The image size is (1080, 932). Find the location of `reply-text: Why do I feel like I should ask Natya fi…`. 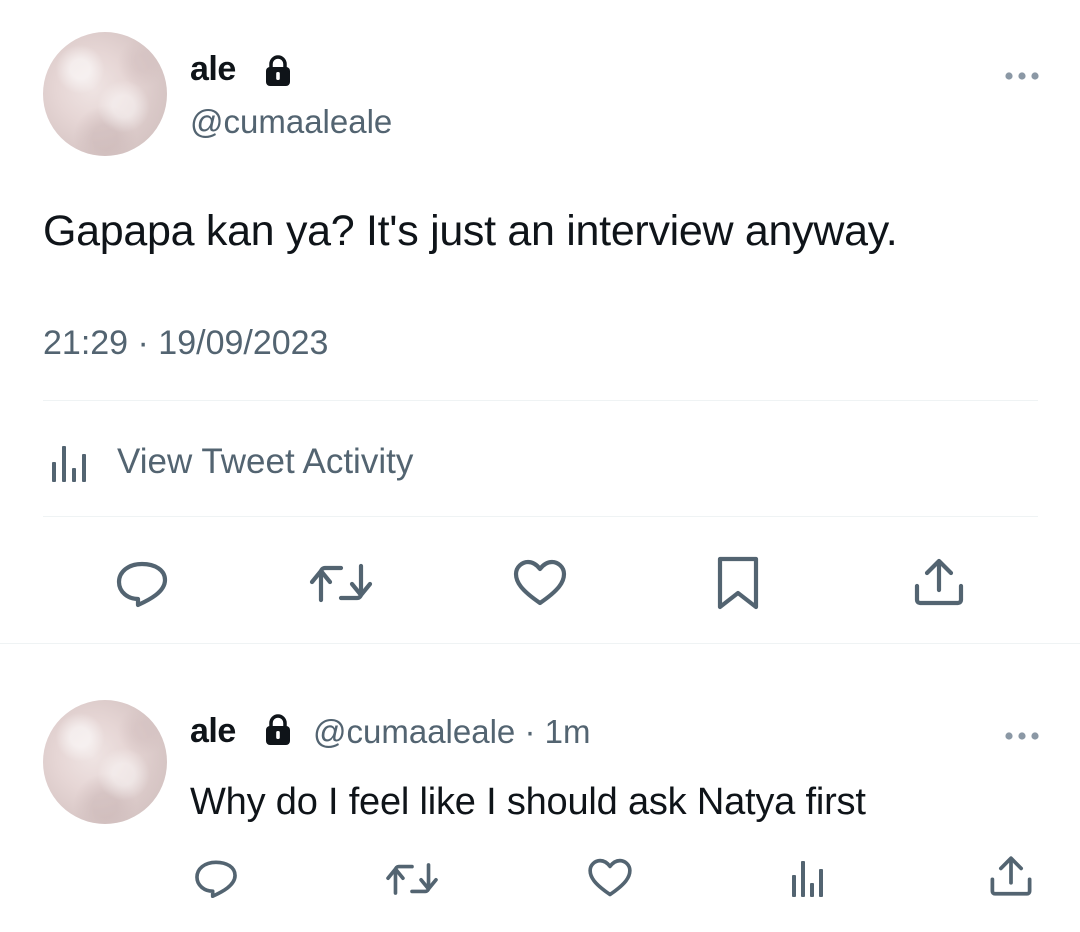

reply-text: Why do I feel like I should ask Natya fi… is located at coordinates (528, 802).